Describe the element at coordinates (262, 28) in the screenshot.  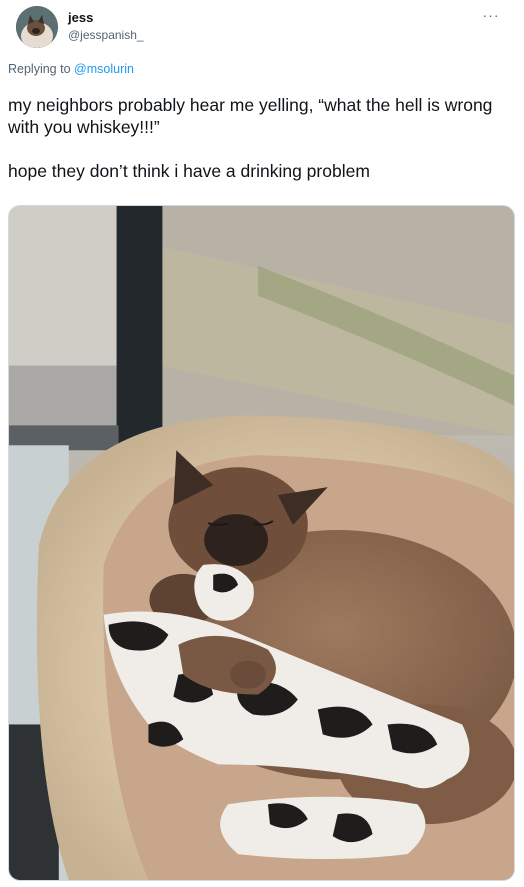
I see `tweet-header: jess @jesspanish_ ···` at that location.